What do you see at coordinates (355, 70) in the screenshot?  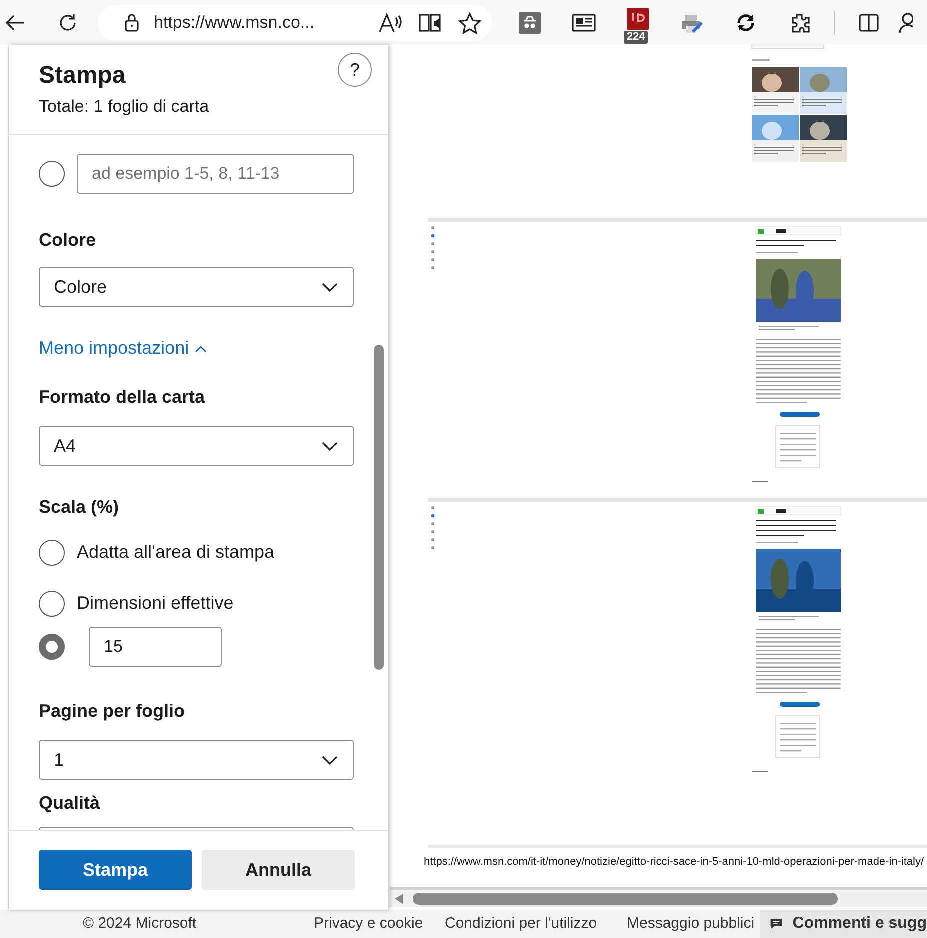 I see `help-button: ?` at bounding box center [355, 70].